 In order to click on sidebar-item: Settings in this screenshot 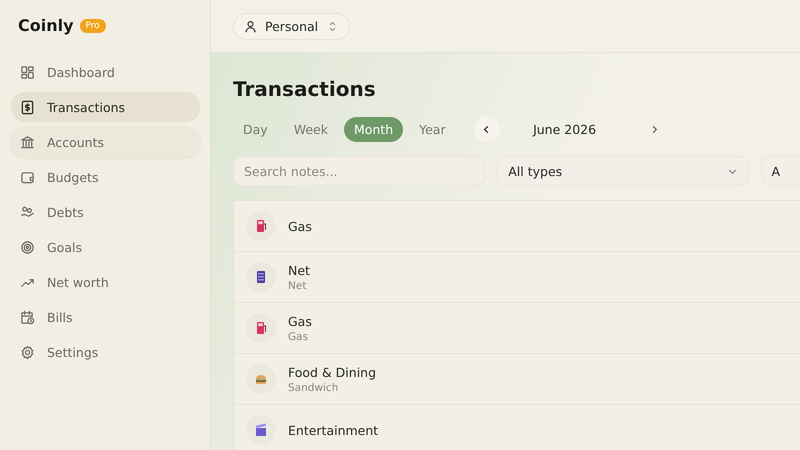, I will do `click(105, 352)`.